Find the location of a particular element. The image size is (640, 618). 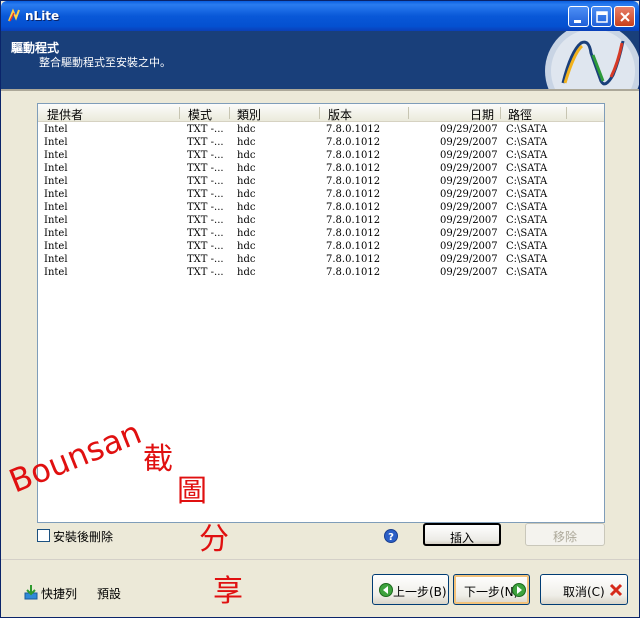

minimize-button is located at coordinates (578, 16).